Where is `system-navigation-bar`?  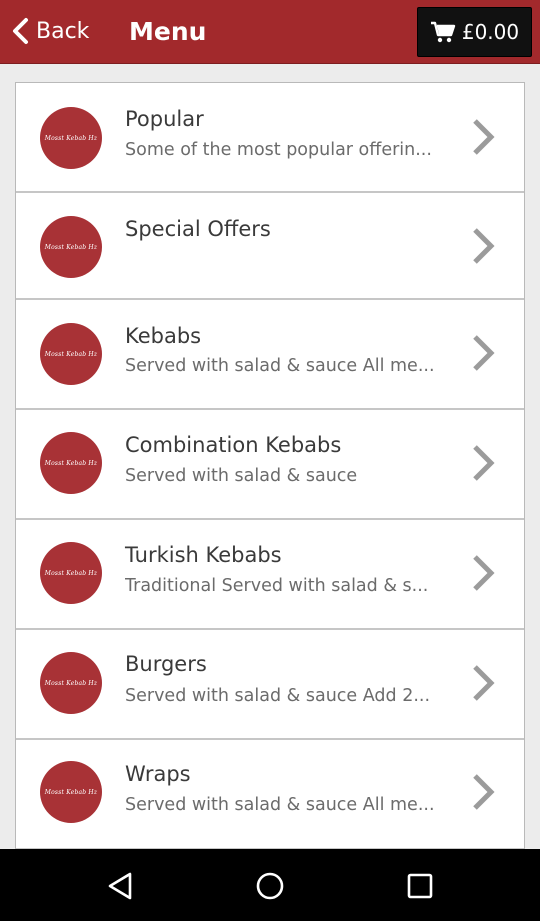 system-navigation-bar is located at coordinates (270, 885).